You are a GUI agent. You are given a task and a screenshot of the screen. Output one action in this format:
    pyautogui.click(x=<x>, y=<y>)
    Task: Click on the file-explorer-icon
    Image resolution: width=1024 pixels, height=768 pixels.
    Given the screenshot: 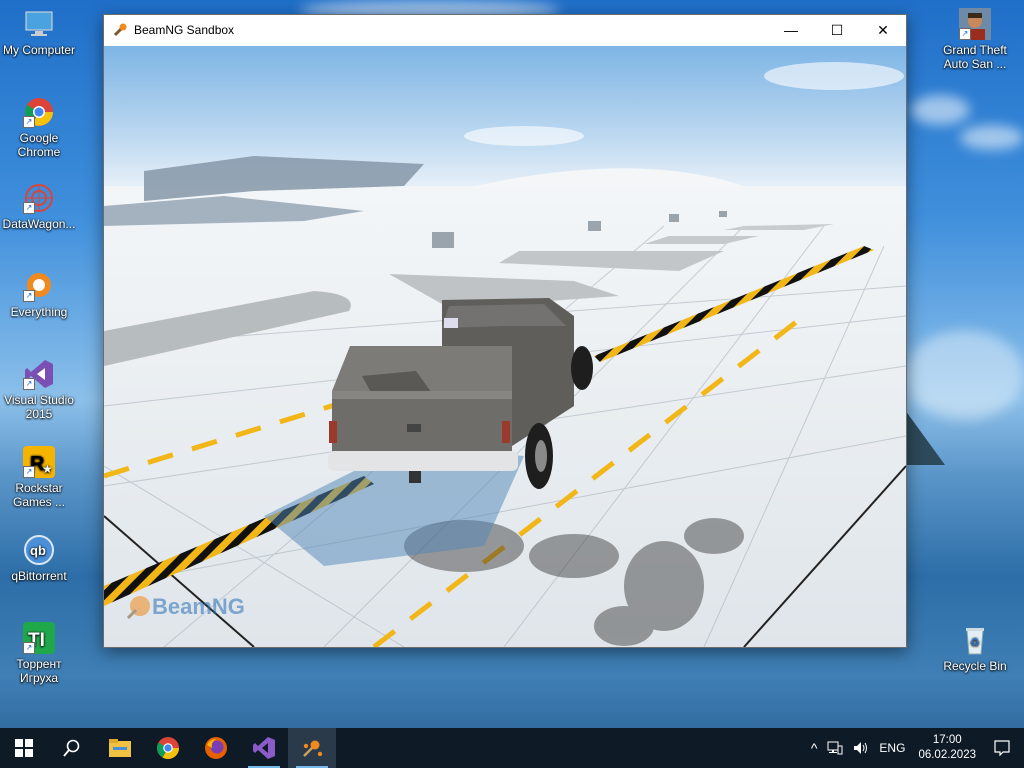 What is the action you would take?
    pyautogui.click(x=120, y=748)
    